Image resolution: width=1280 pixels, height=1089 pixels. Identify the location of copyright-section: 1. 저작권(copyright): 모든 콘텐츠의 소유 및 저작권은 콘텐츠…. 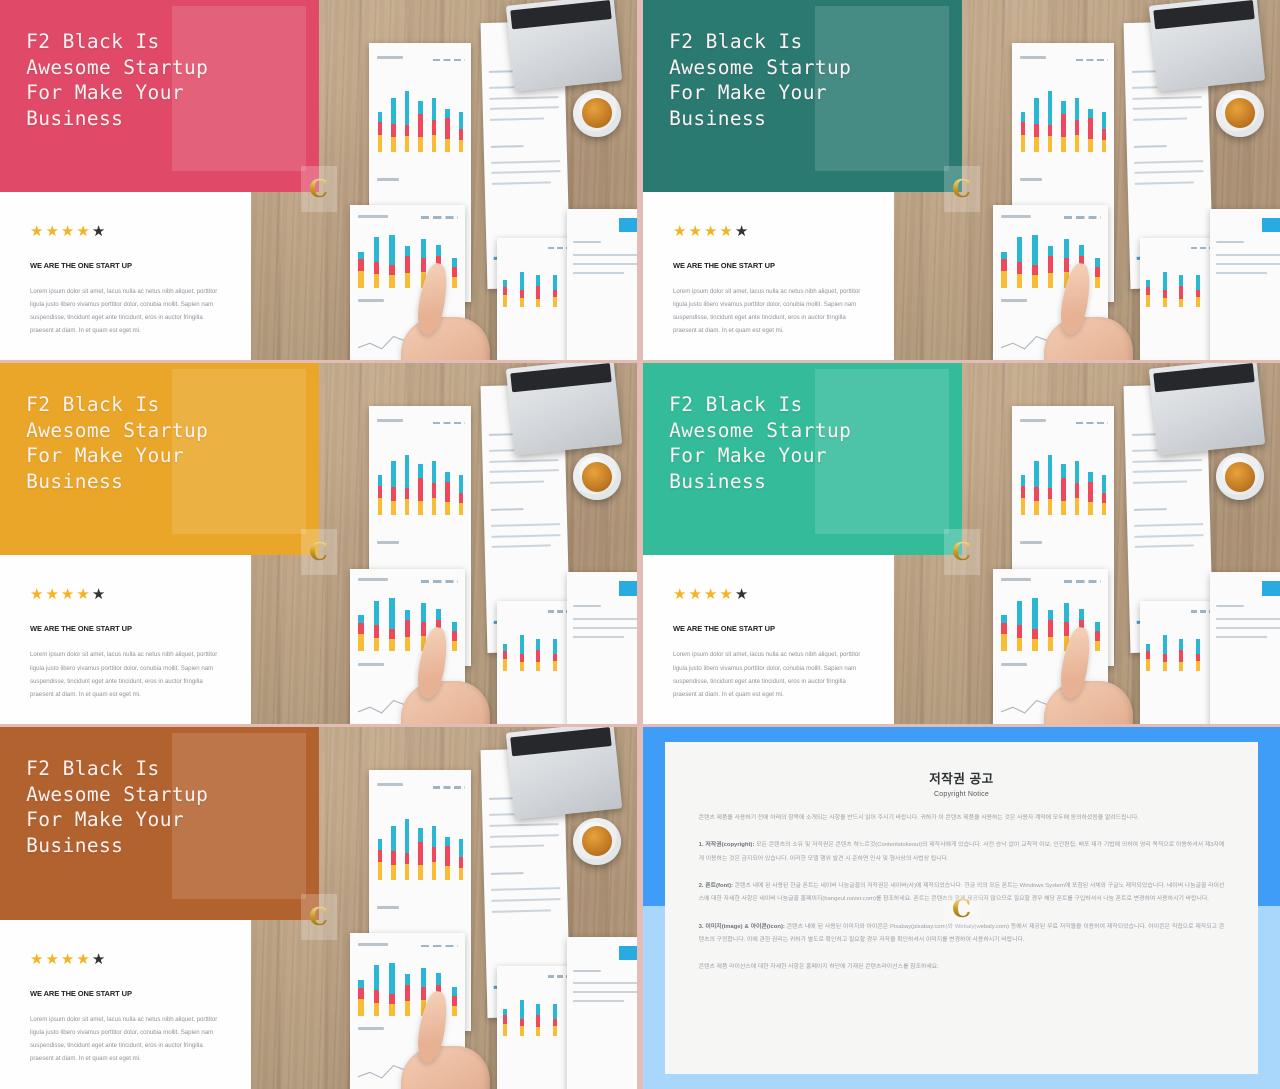
(962, 852).